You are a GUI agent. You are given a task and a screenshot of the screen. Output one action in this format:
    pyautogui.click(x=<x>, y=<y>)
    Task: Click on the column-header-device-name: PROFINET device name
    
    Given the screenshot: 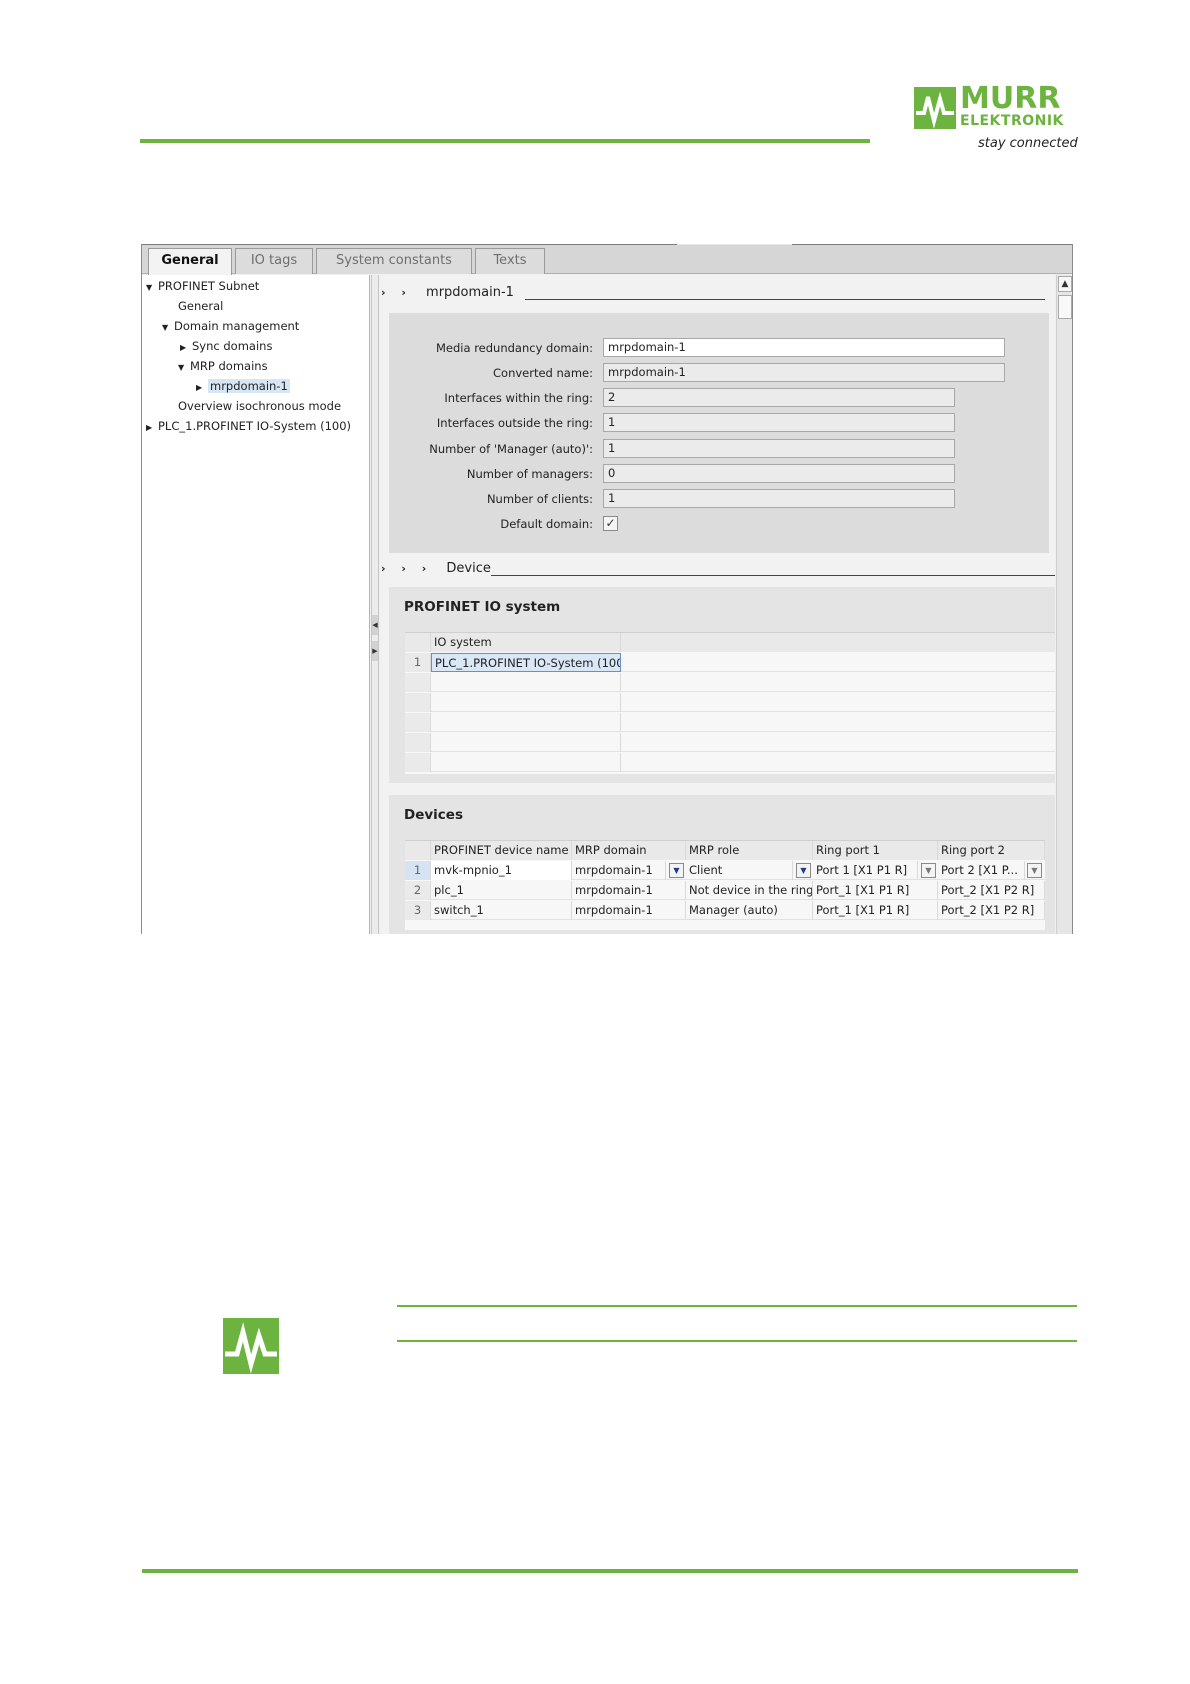 What is the action you would take?
    pyautogui.click(x=501, y=850)
    